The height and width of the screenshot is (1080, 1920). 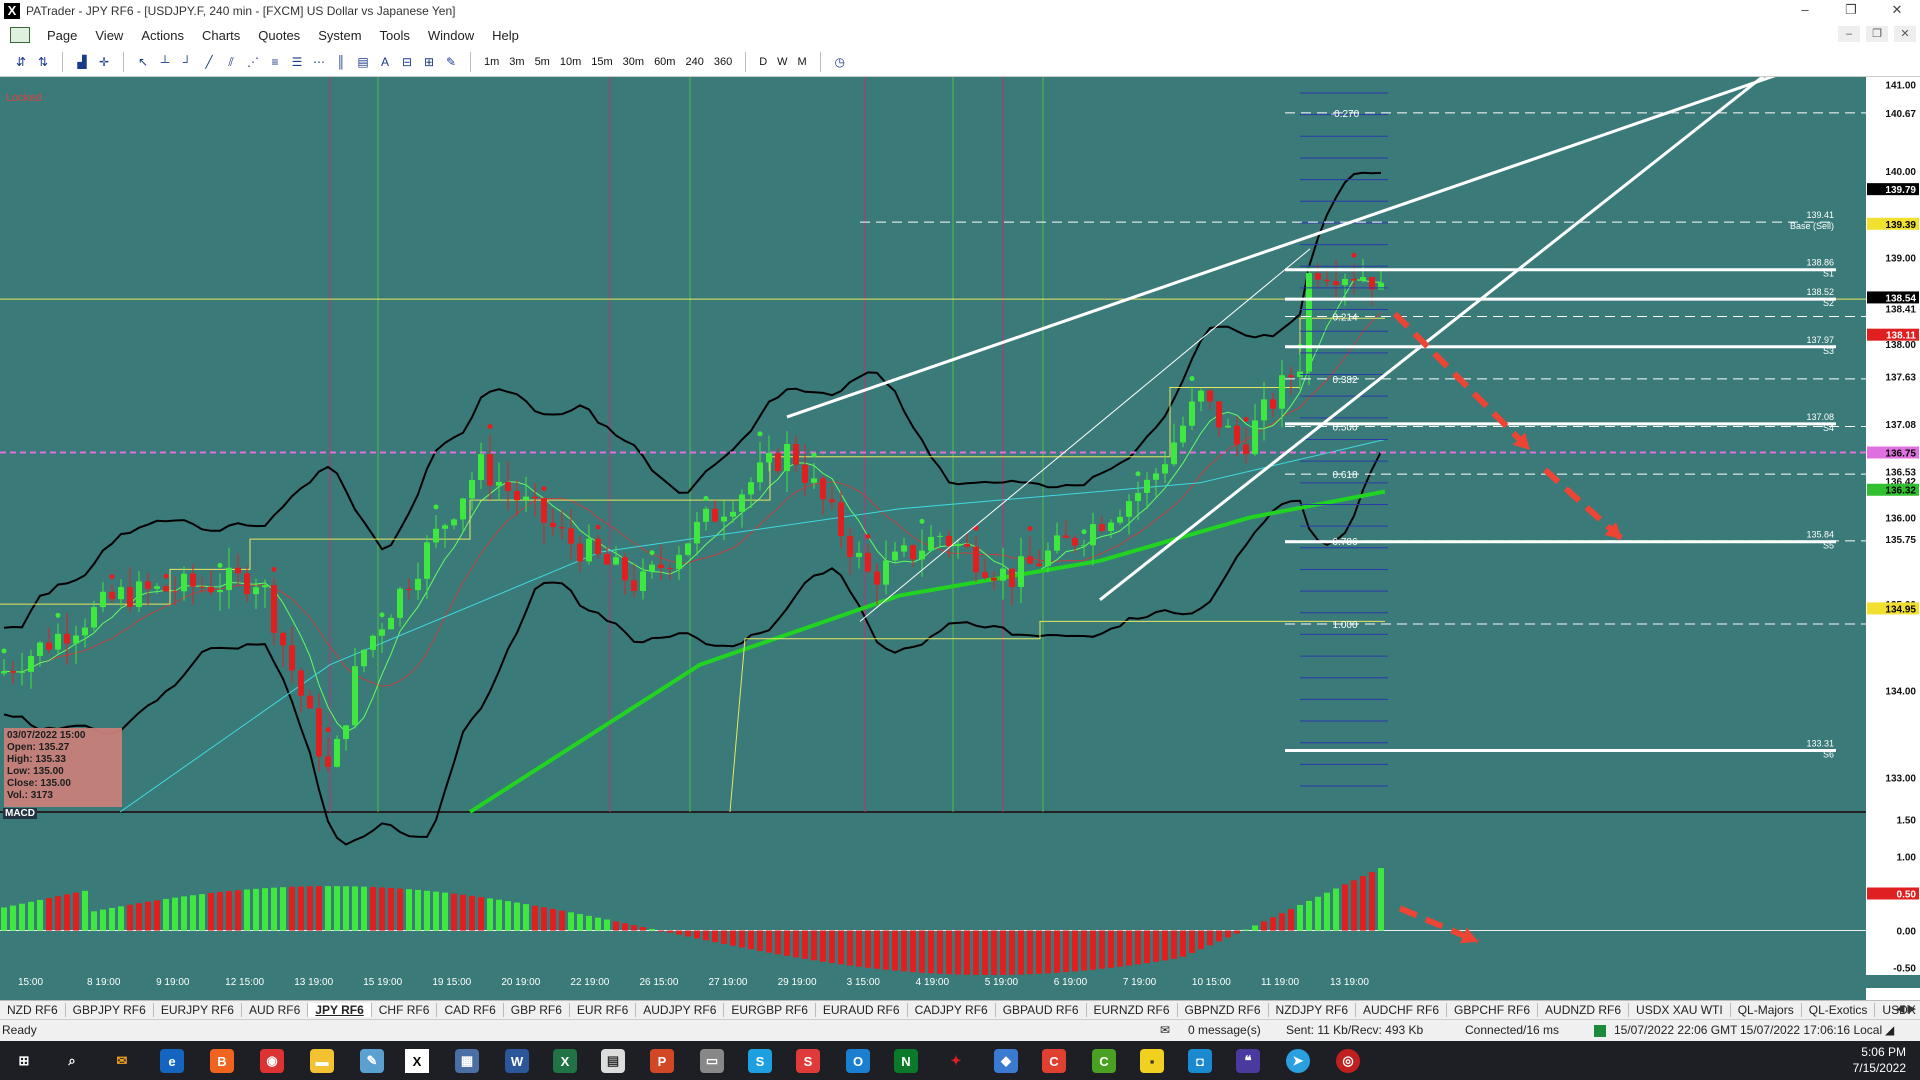 I want to click on tab-eur-rf6: EUR RF6, so click(x=603, y=1010).